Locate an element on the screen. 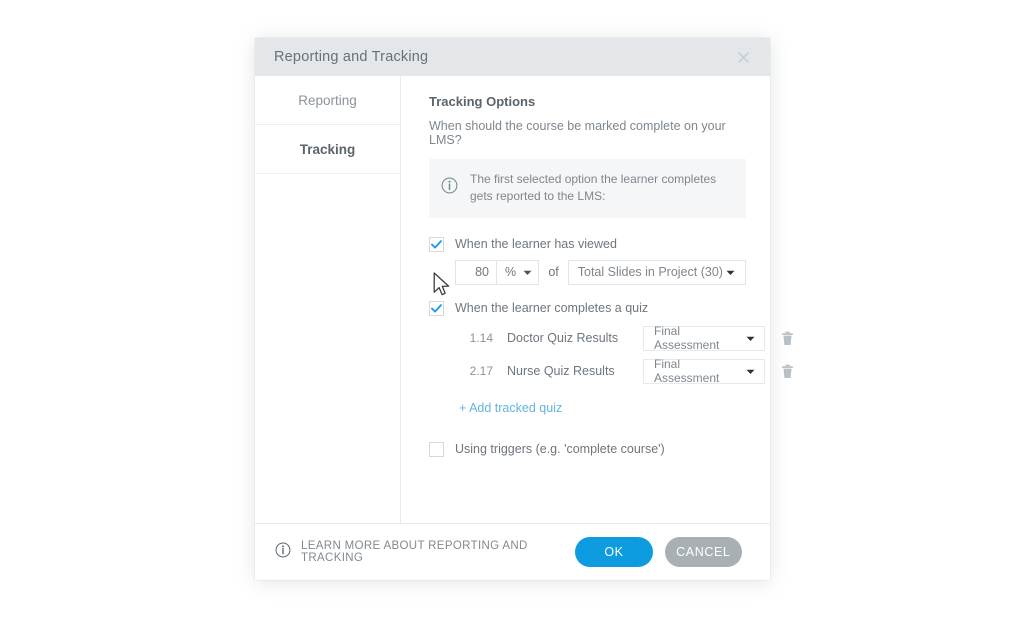  close-icon is located at coordinates (743, 57).